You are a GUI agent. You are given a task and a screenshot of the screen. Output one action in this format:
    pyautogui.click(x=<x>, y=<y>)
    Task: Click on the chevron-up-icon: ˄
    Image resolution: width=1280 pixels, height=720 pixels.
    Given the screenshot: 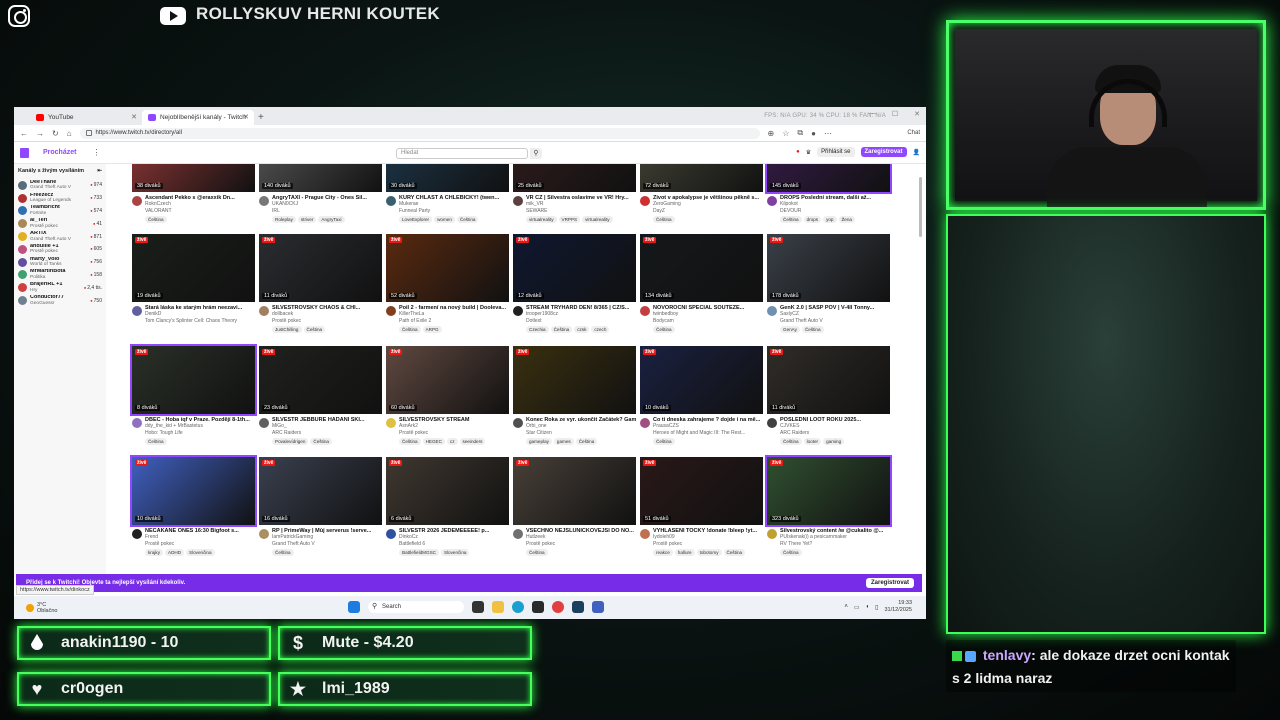 What is the action you would take?
    pyautogui.click(x=846, y=607)
    